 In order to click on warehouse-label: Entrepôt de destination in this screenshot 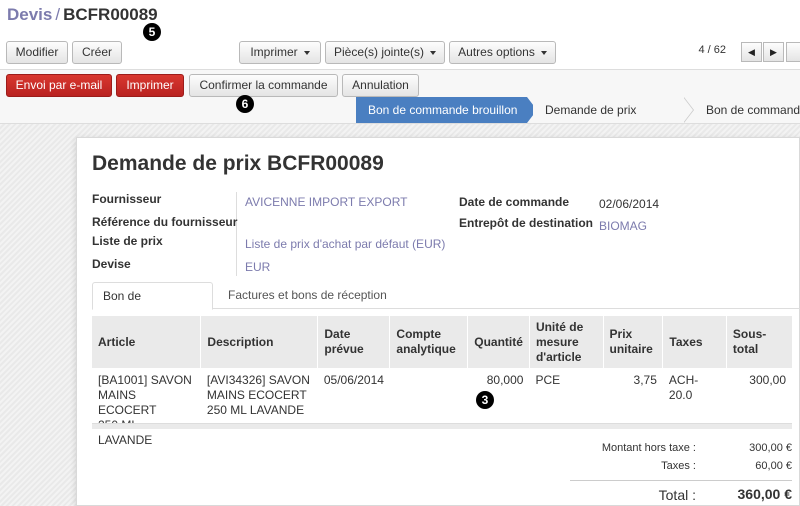, I will do `click(526, 223)`.